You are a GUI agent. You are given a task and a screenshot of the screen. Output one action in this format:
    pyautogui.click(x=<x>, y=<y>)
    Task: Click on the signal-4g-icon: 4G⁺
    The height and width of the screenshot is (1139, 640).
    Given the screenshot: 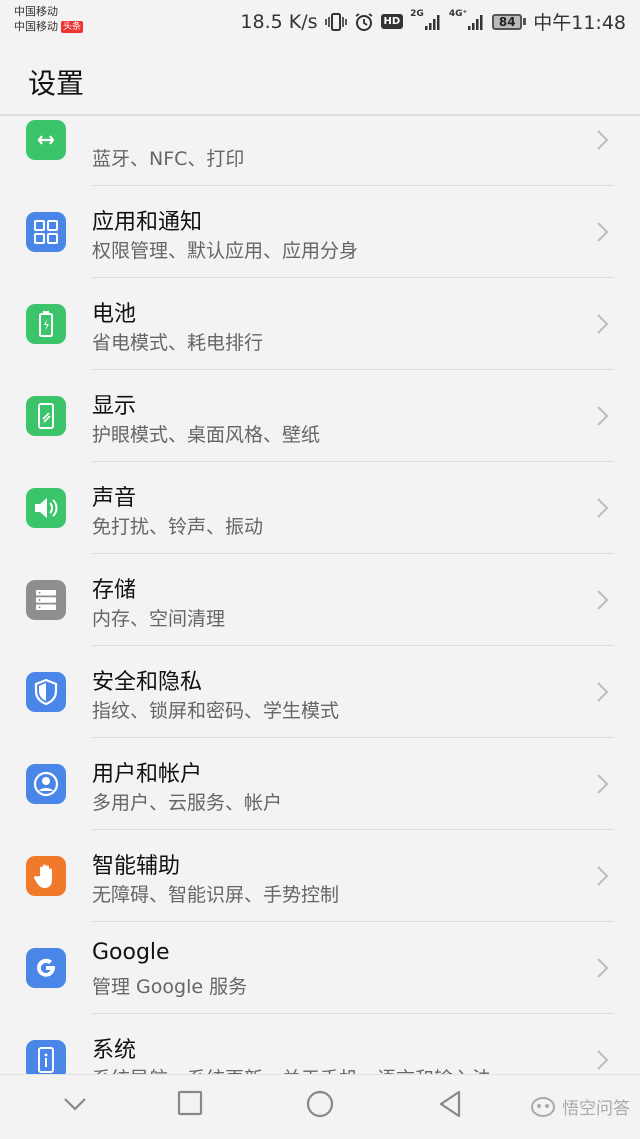 What is the action you would take?
    pyautogui.click(x=467, y=20)
    